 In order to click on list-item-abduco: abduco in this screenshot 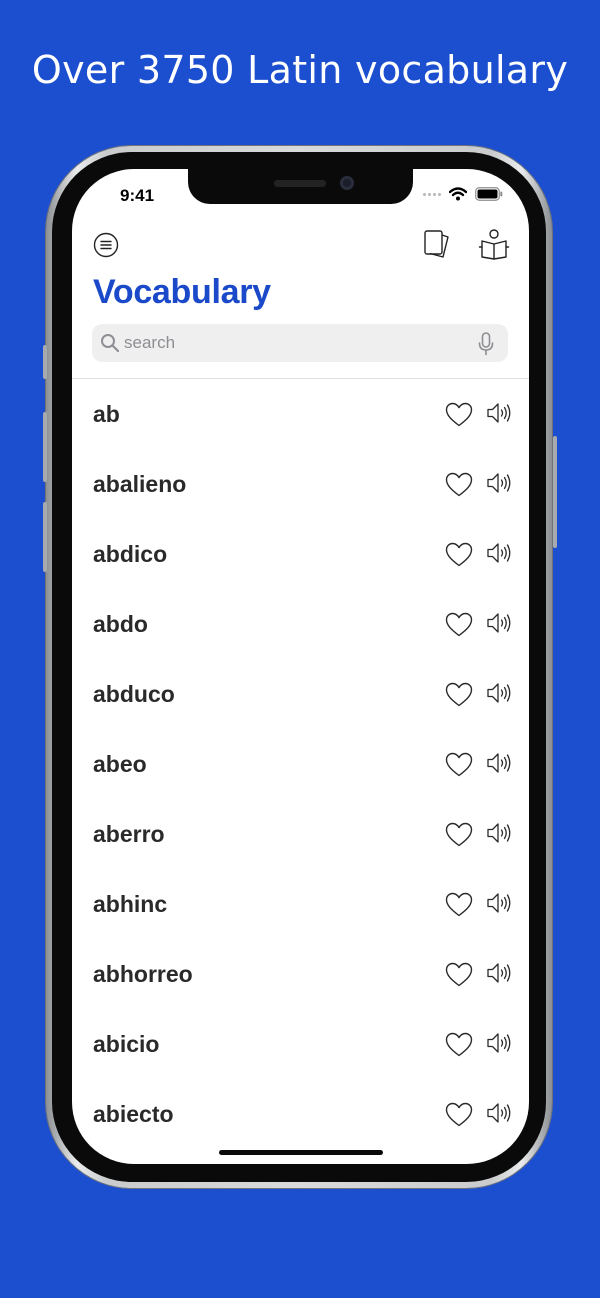, I will do `click(300, 694)`.